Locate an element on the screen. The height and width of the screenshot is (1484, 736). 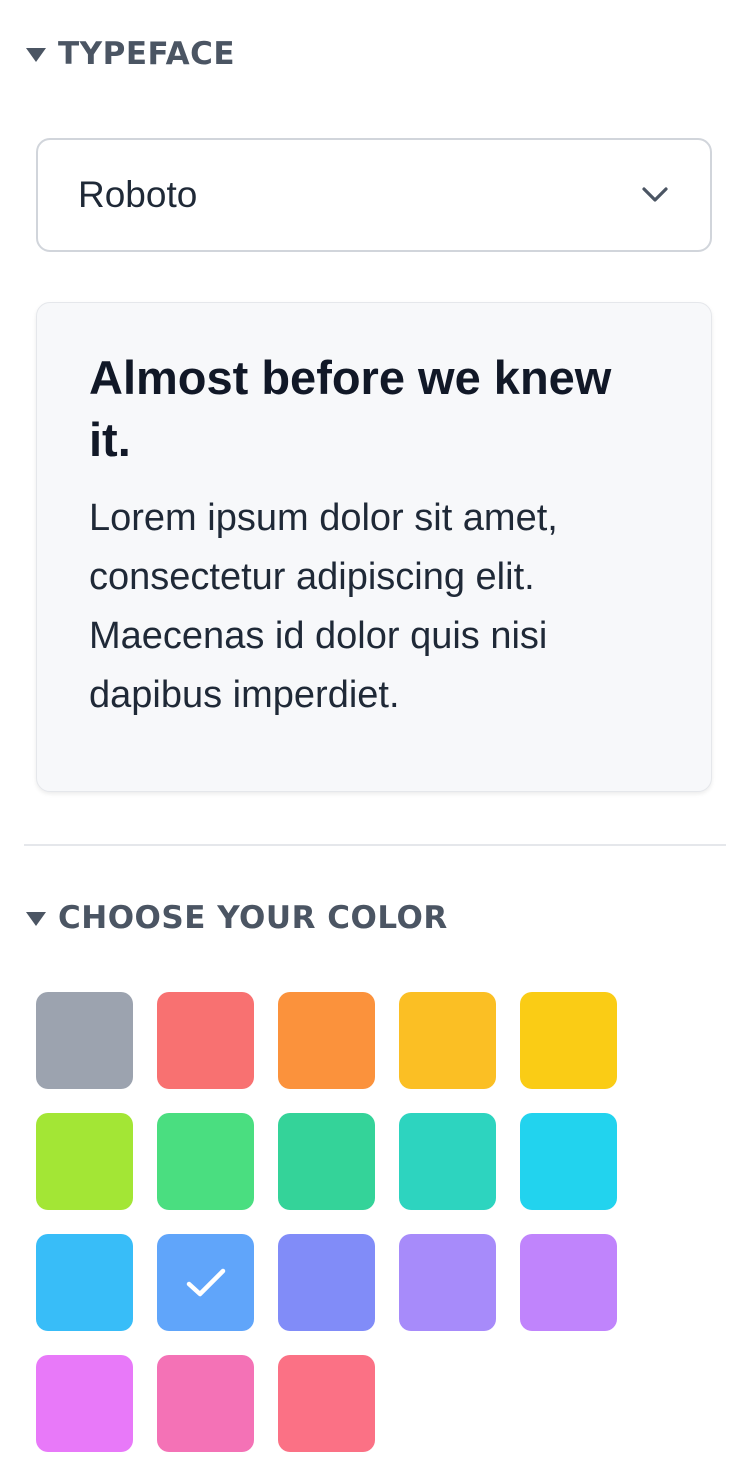
checkmark-icon is located at coordinates (205, 1282).